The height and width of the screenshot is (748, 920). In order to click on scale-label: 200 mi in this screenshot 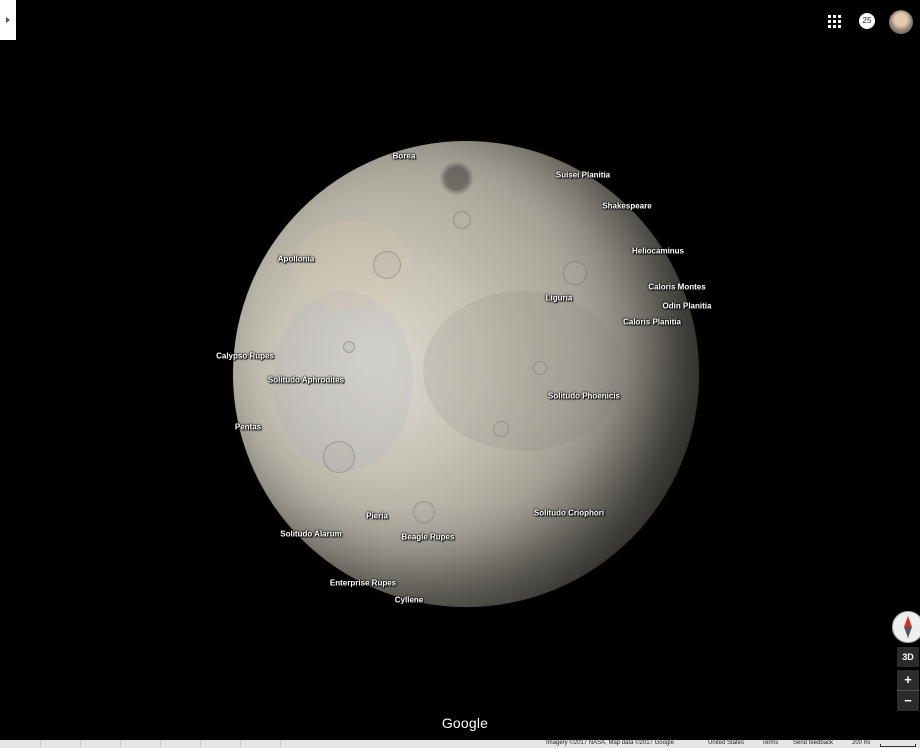, I will do `click(861, 743)`.